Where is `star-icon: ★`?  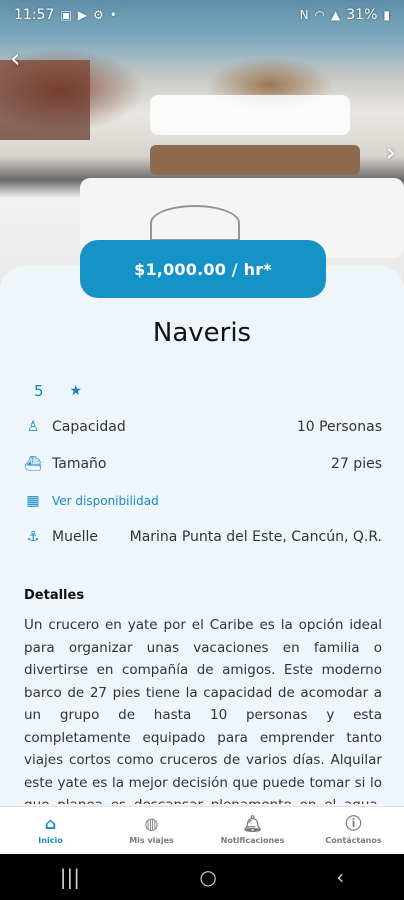
star-icon: ★ is located at coordinates (76, 391).